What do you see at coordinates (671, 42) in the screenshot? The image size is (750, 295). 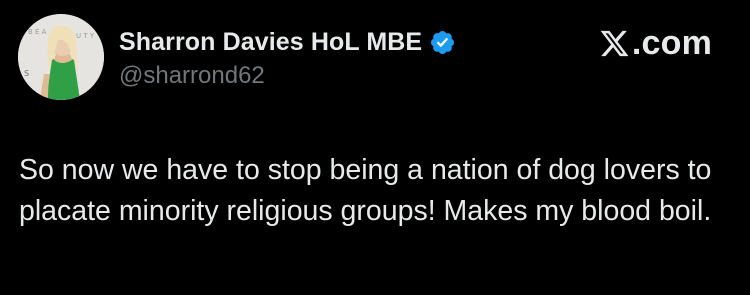 I see `brand-domain-label: .com` at bounding box center [671, 42].